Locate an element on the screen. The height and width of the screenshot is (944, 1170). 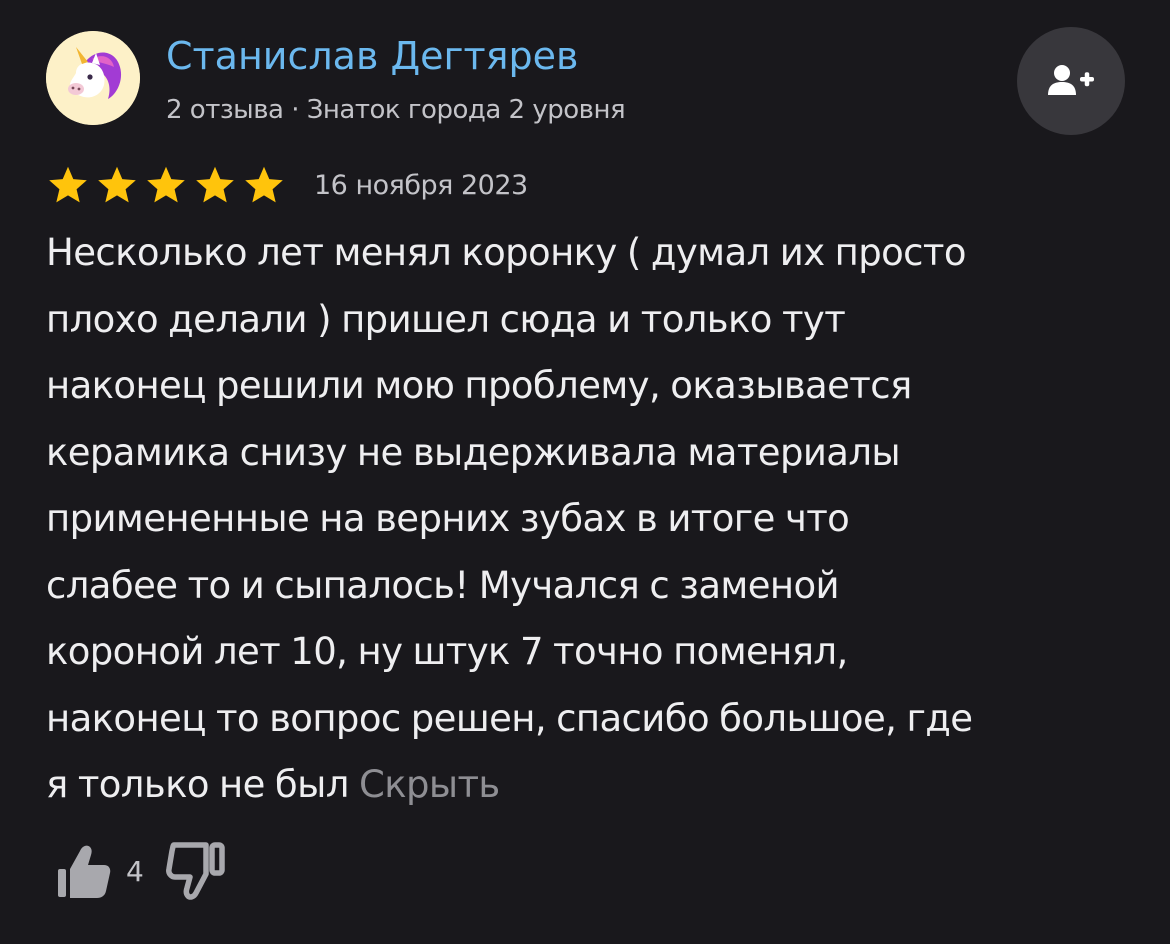
add-user-icon is located at coordinates (1071, 80).